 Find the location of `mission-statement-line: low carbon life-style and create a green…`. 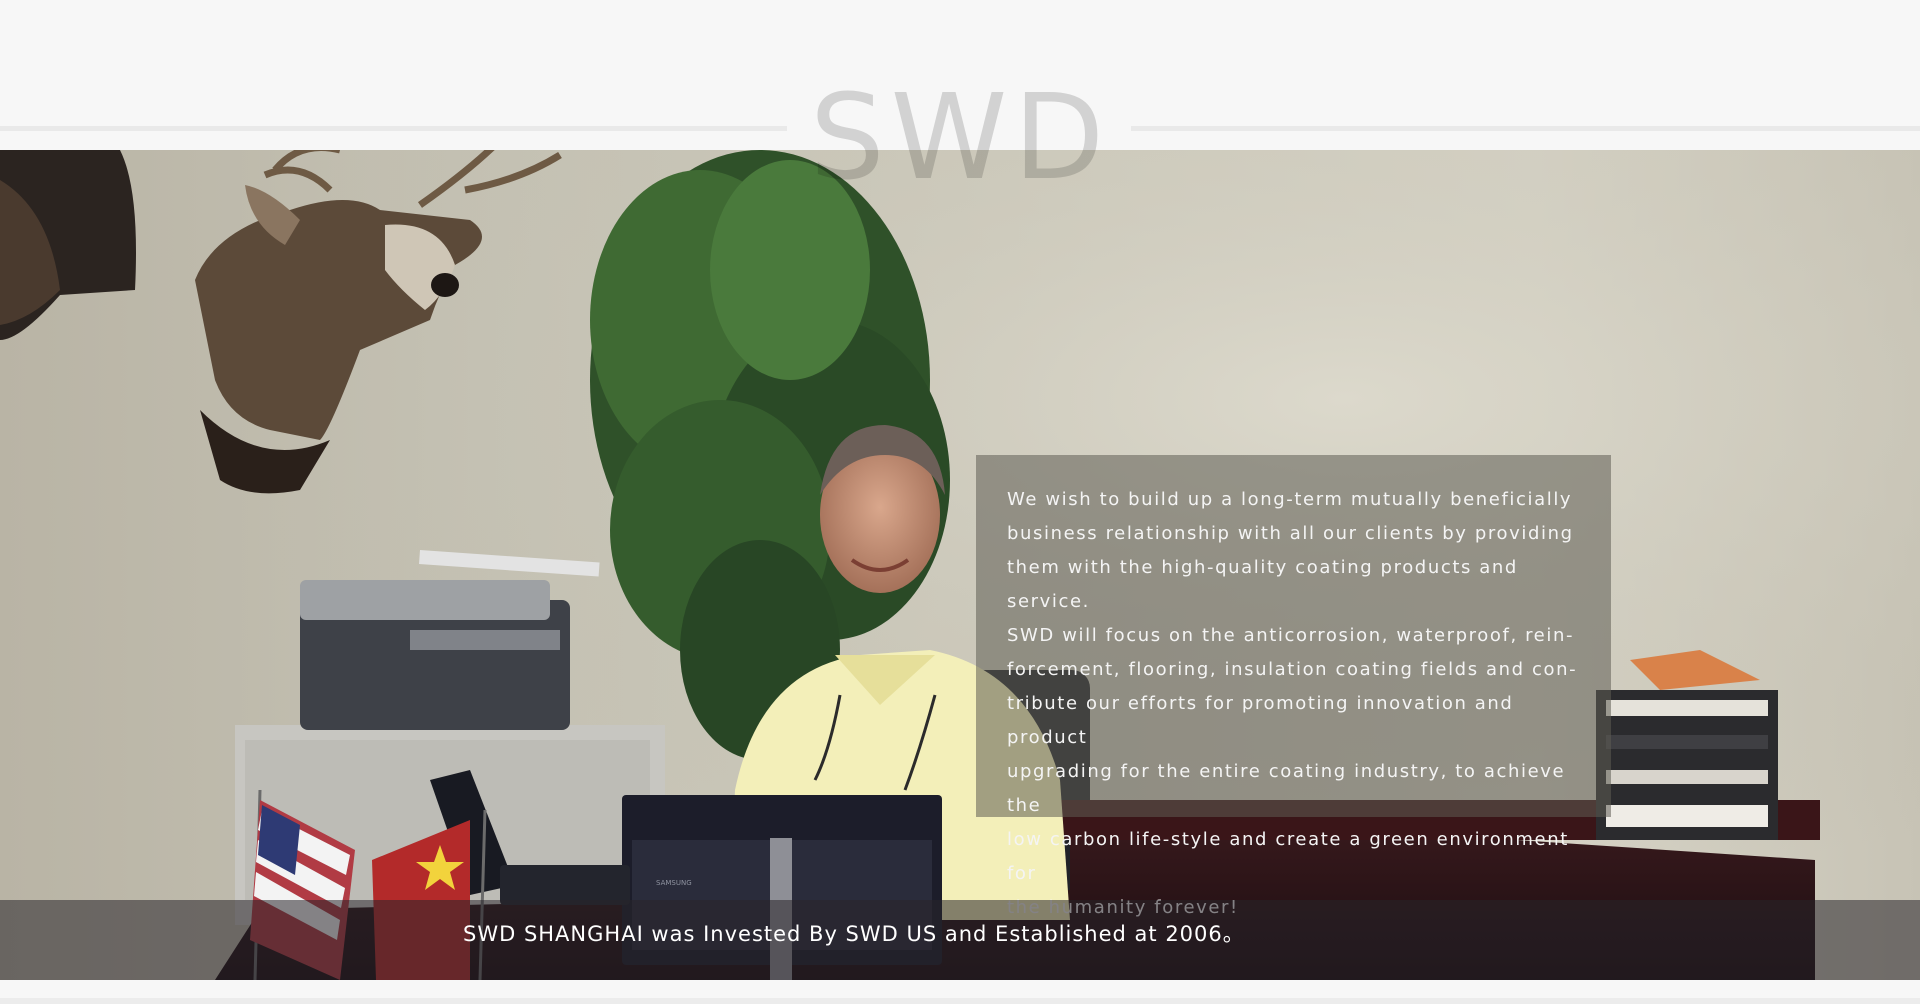

mission-statement-line: low carbon life-style and create a green… is located at coordinates (1288, 856).